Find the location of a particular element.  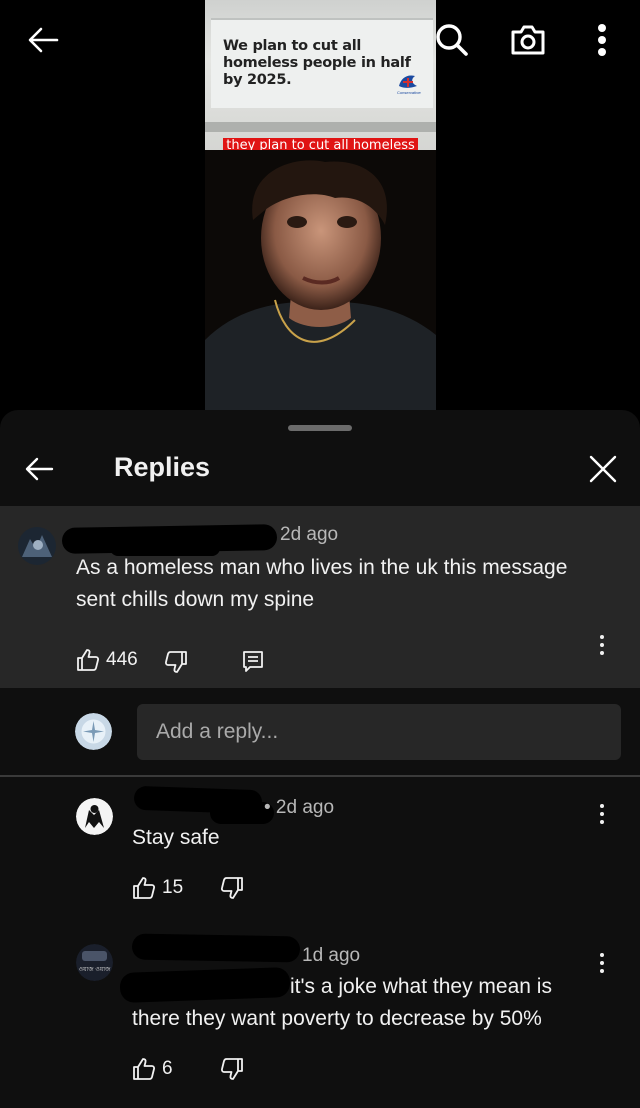

panel-title: Replies is located at coordinates (162, 467).